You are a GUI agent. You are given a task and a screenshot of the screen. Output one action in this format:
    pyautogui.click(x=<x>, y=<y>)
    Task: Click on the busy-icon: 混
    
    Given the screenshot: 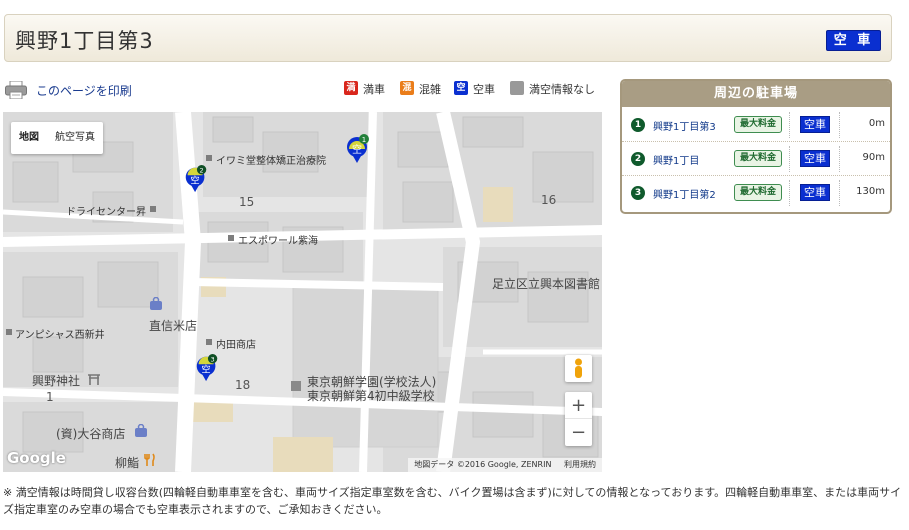 What is the action you would take?
    pyautogui.click(x=407, y=88)
    